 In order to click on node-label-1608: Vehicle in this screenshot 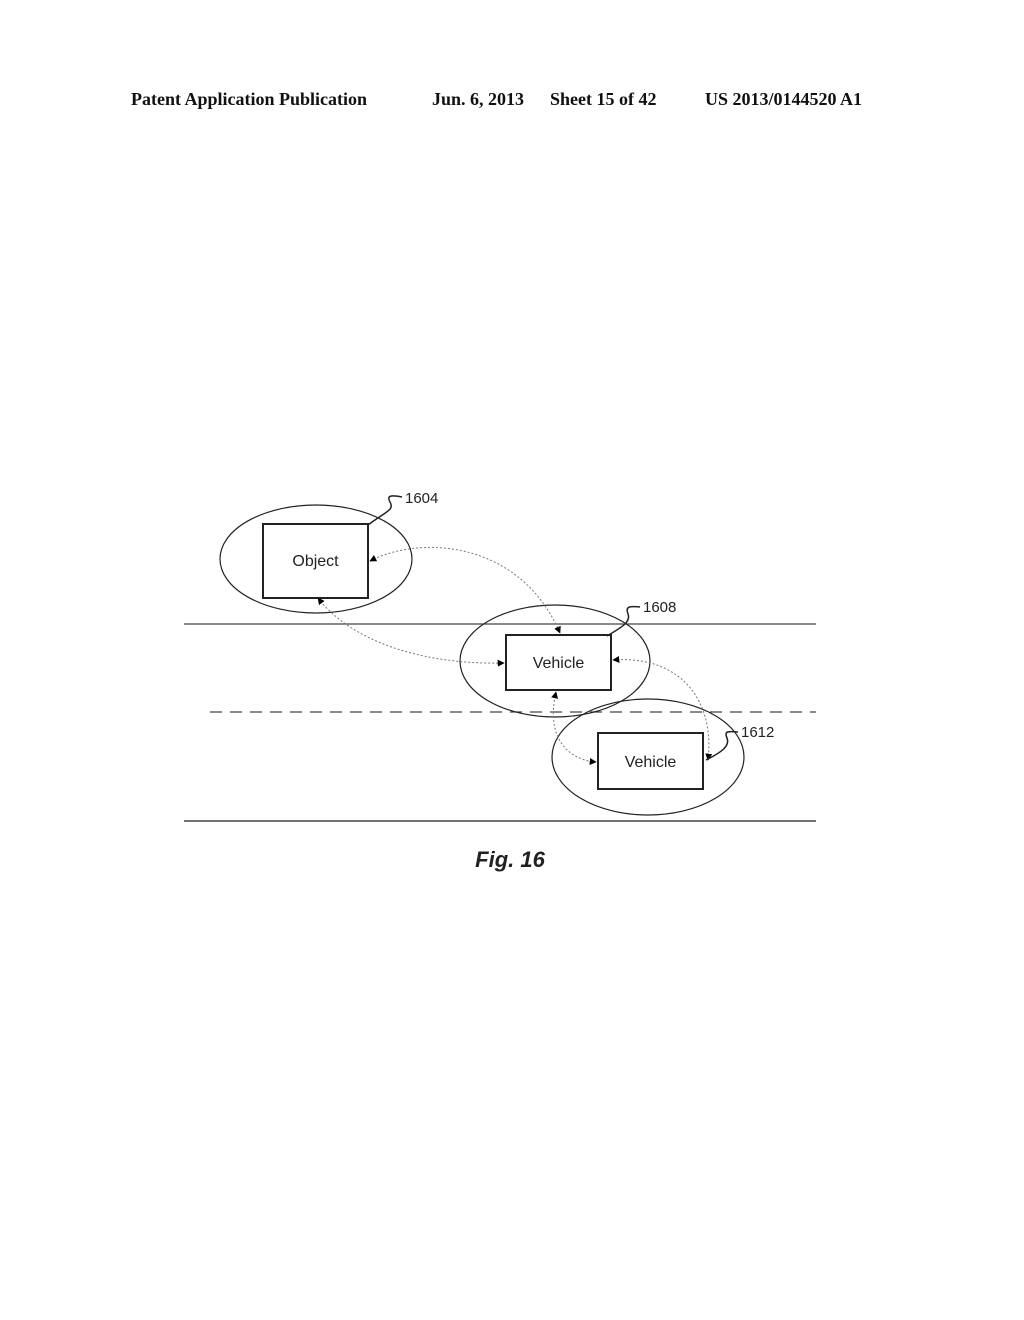, I will do `click(559, 663)`.